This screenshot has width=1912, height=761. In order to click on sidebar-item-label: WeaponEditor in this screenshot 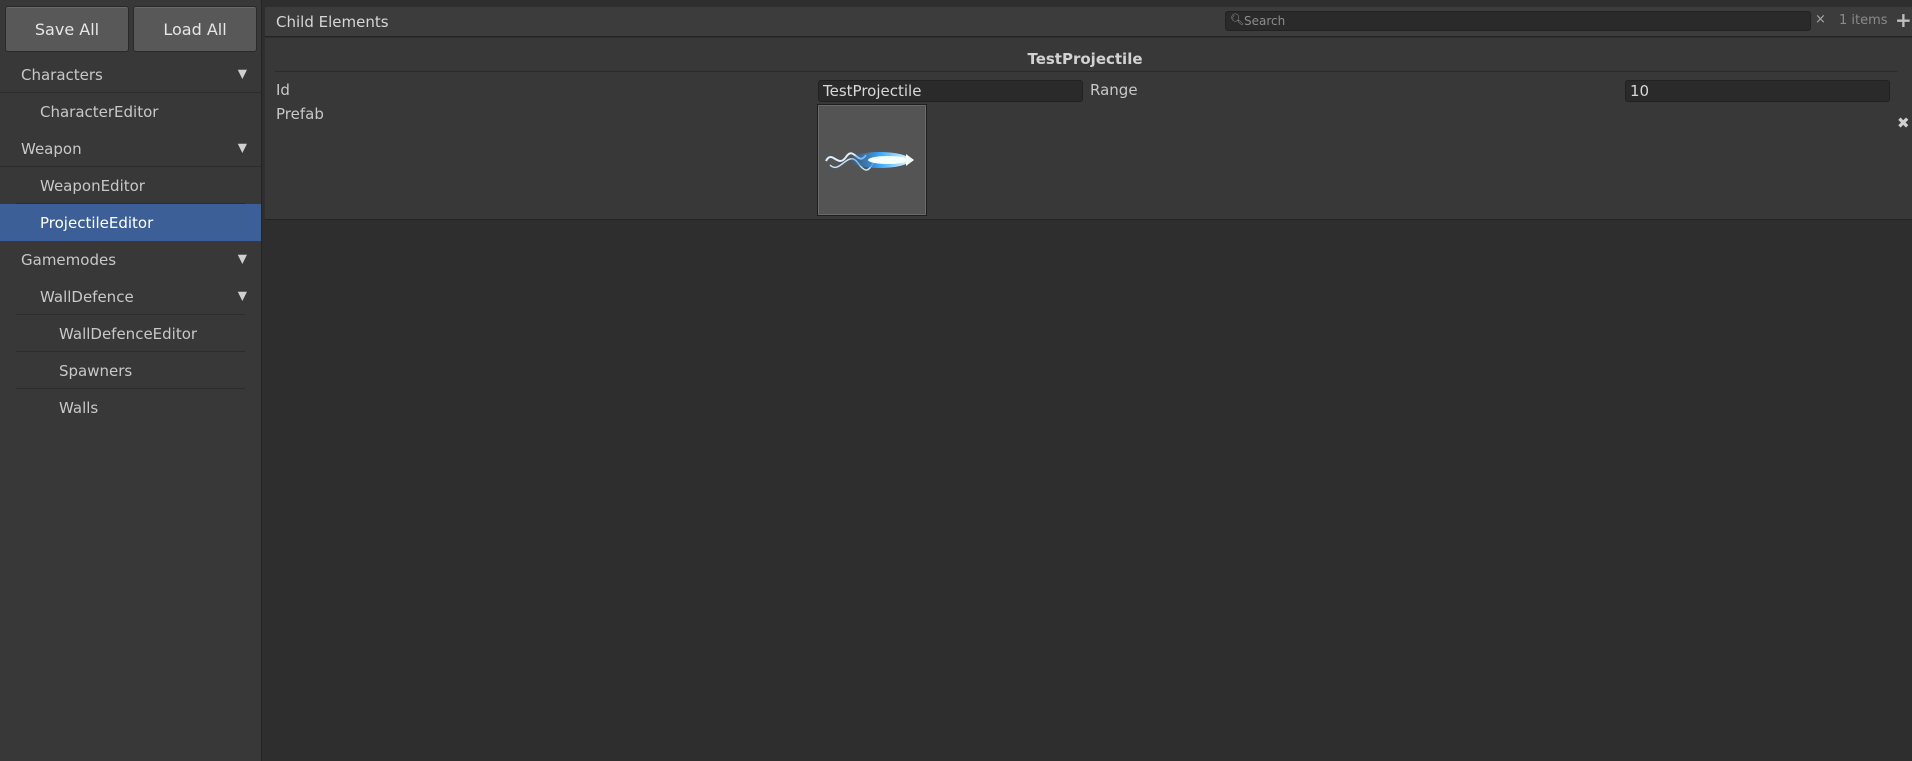, I will do `click(92, 185)`.